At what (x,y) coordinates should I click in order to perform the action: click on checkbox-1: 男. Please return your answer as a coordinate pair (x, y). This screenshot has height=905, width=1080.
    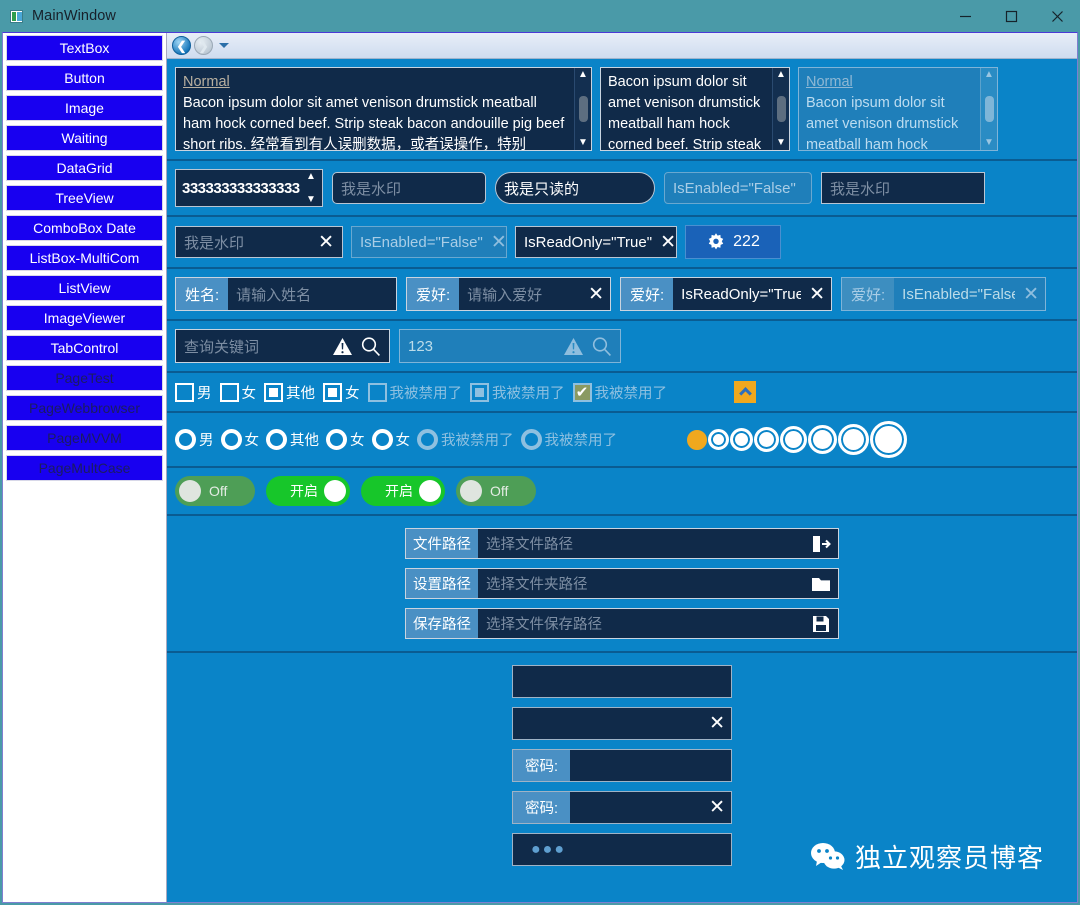
    Looking at the image, I should click on (193, 392).